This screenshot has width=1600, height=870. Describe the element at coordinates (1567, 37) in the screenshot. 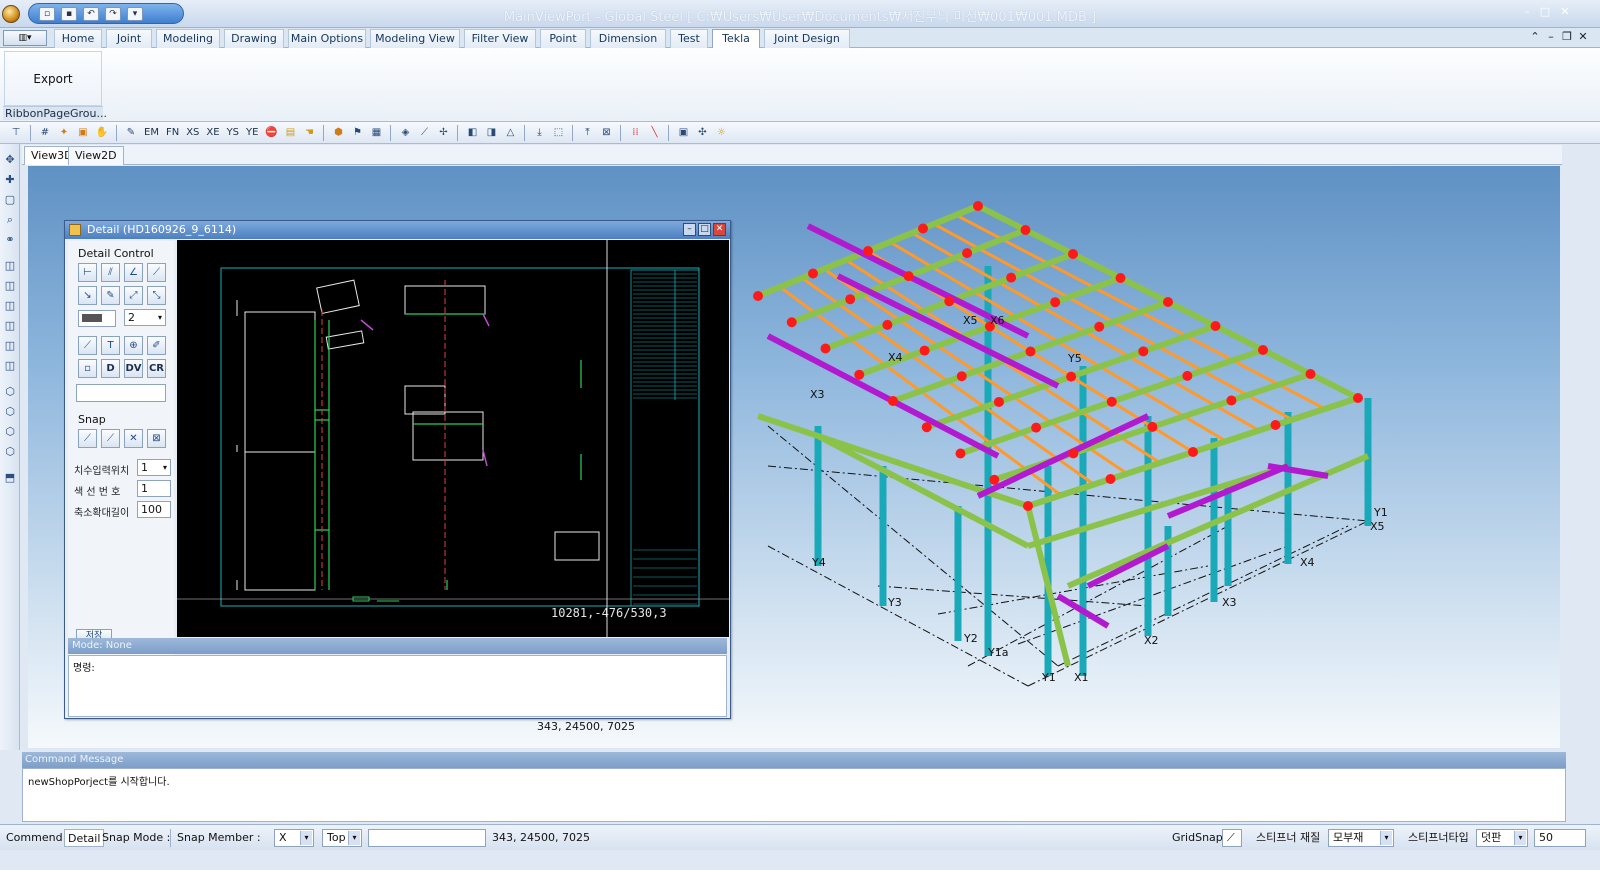

I see `doc-restore-icon: ❐` at that location.